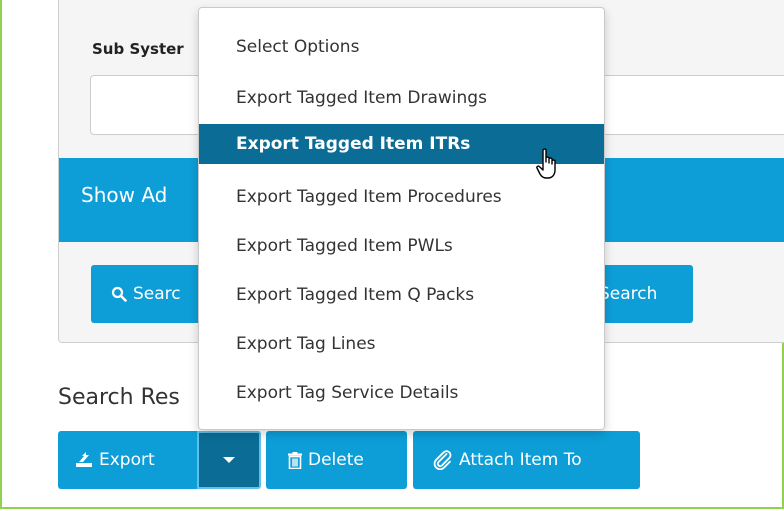  Describe the element at coordinates (443, 460) in the screenshot. I see `paperclip-icon` at that location.